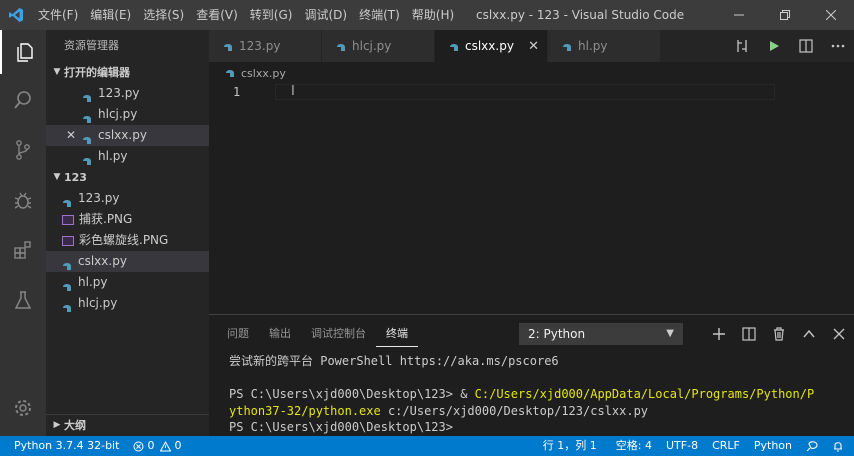 The image size is (854, 456). I want to click on minimize-button, so click(739, 15).